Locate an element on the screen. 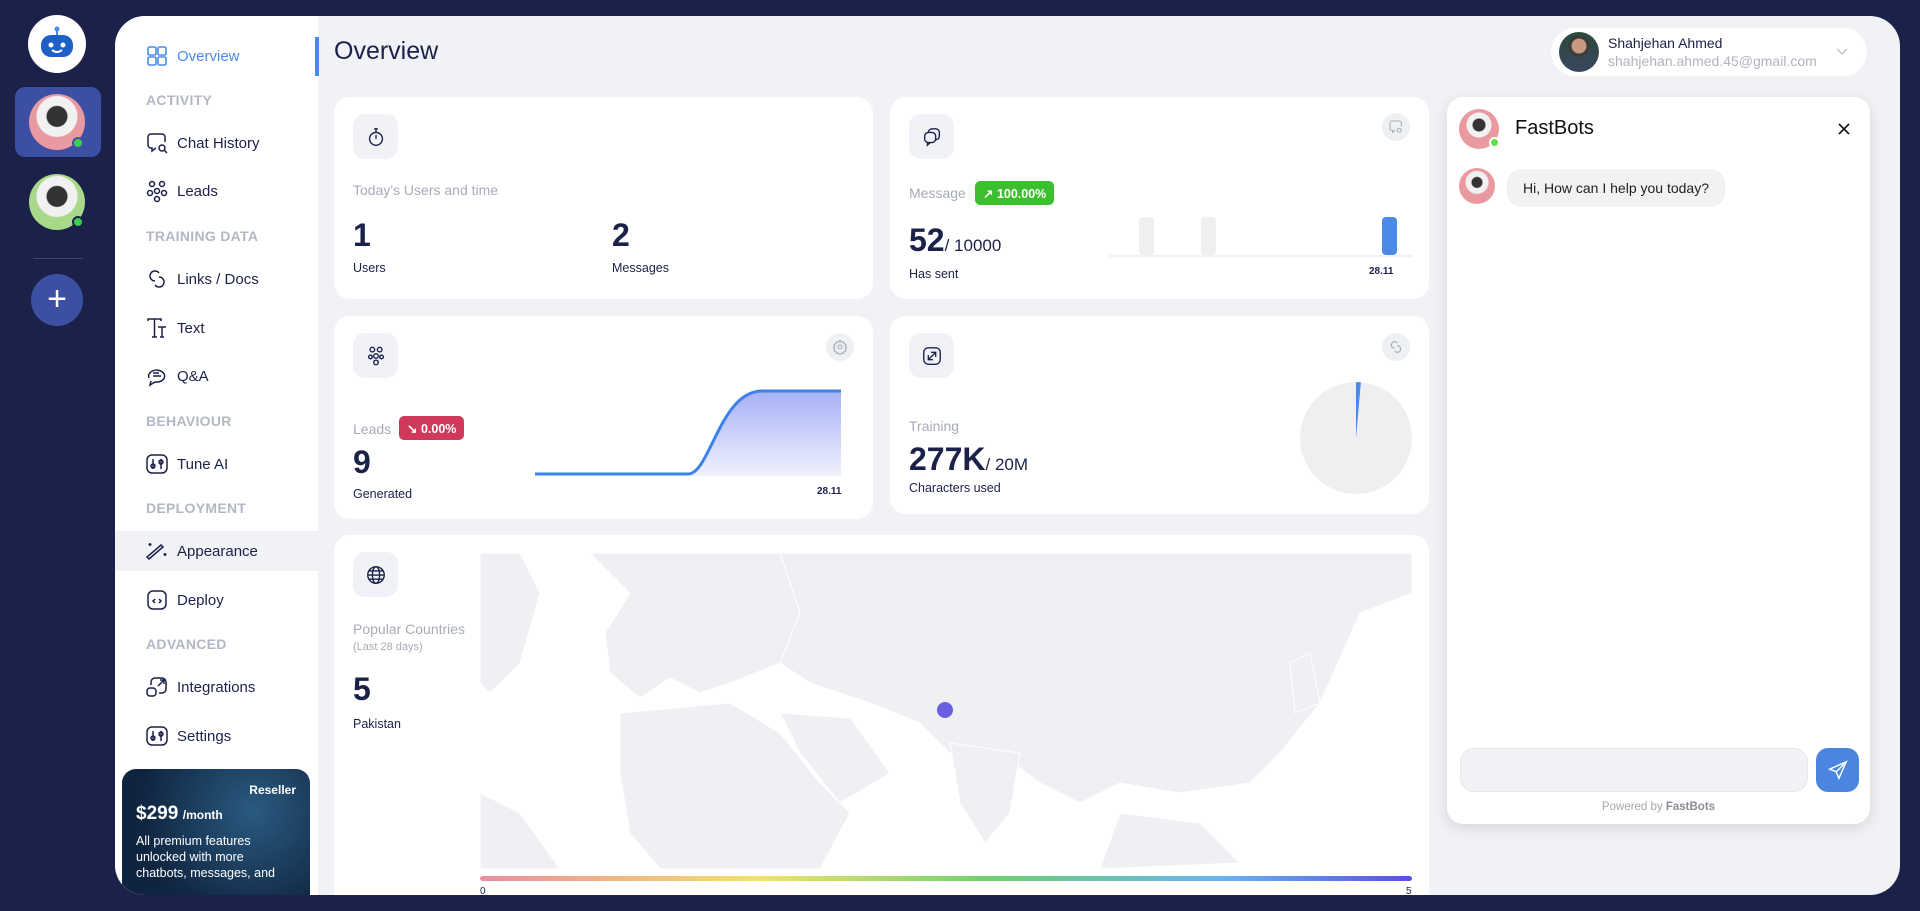  countries-value: 5 is located at coordinates (362, 689).